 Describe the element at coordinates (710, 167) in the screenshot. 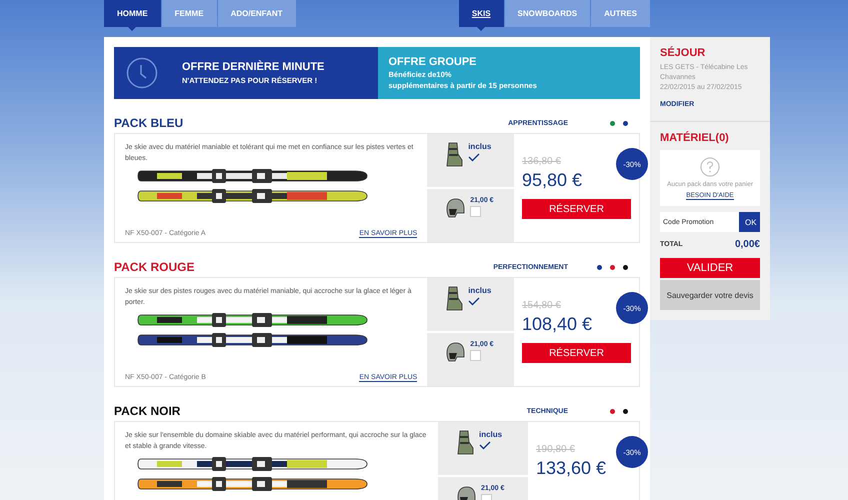

I see `question-icon` at that location.